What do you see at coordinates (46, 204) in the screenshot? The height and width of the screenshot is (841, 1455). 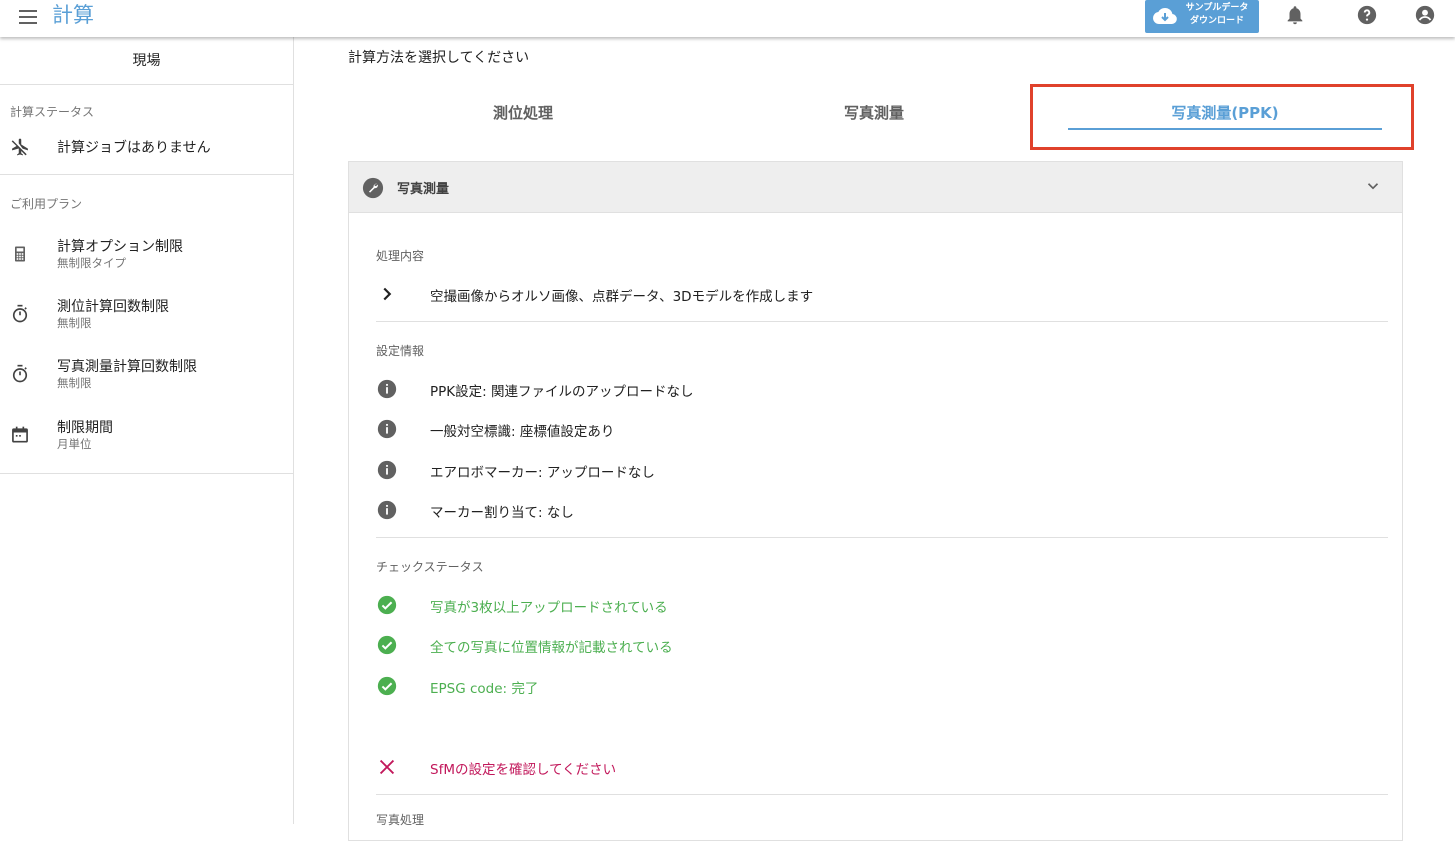 I see `plan-heading: ご利用プラン` at bounding box center [46, 204].